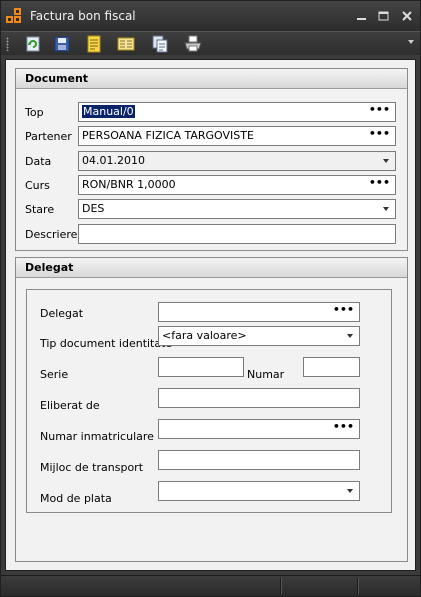 Image resolution: width=421 pixels, height=597 pixels. What do you see at coordinates (210, 585) in the screenshot?
I see `status-bar` at bounding box center [210, 585].